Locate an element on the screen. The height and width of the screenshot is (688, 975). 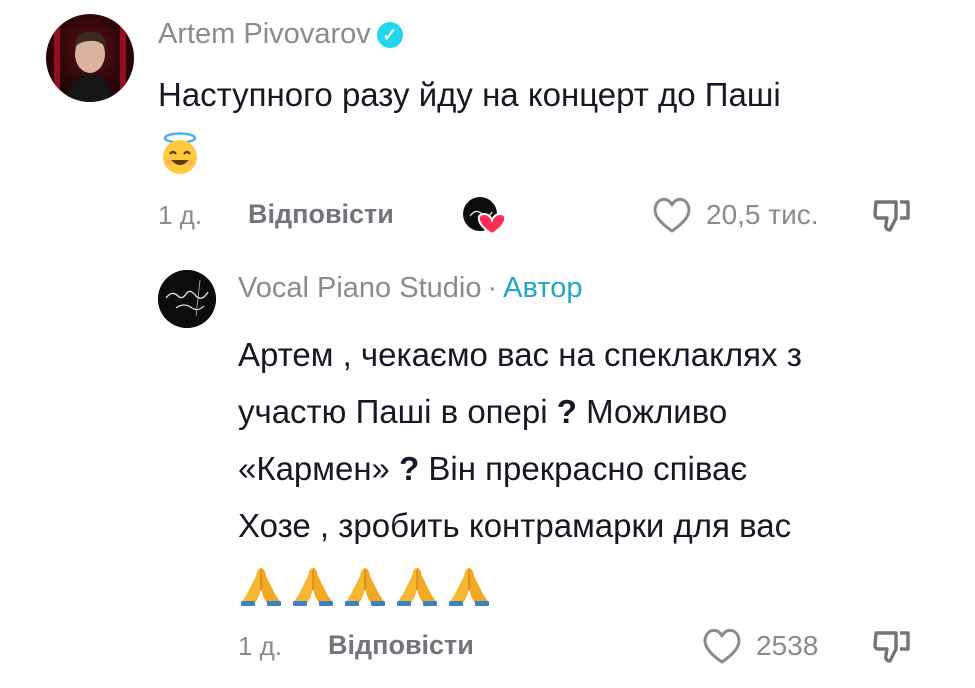
reply-author-name: Vocal Piano Studio is located at coordinates (360, 288).